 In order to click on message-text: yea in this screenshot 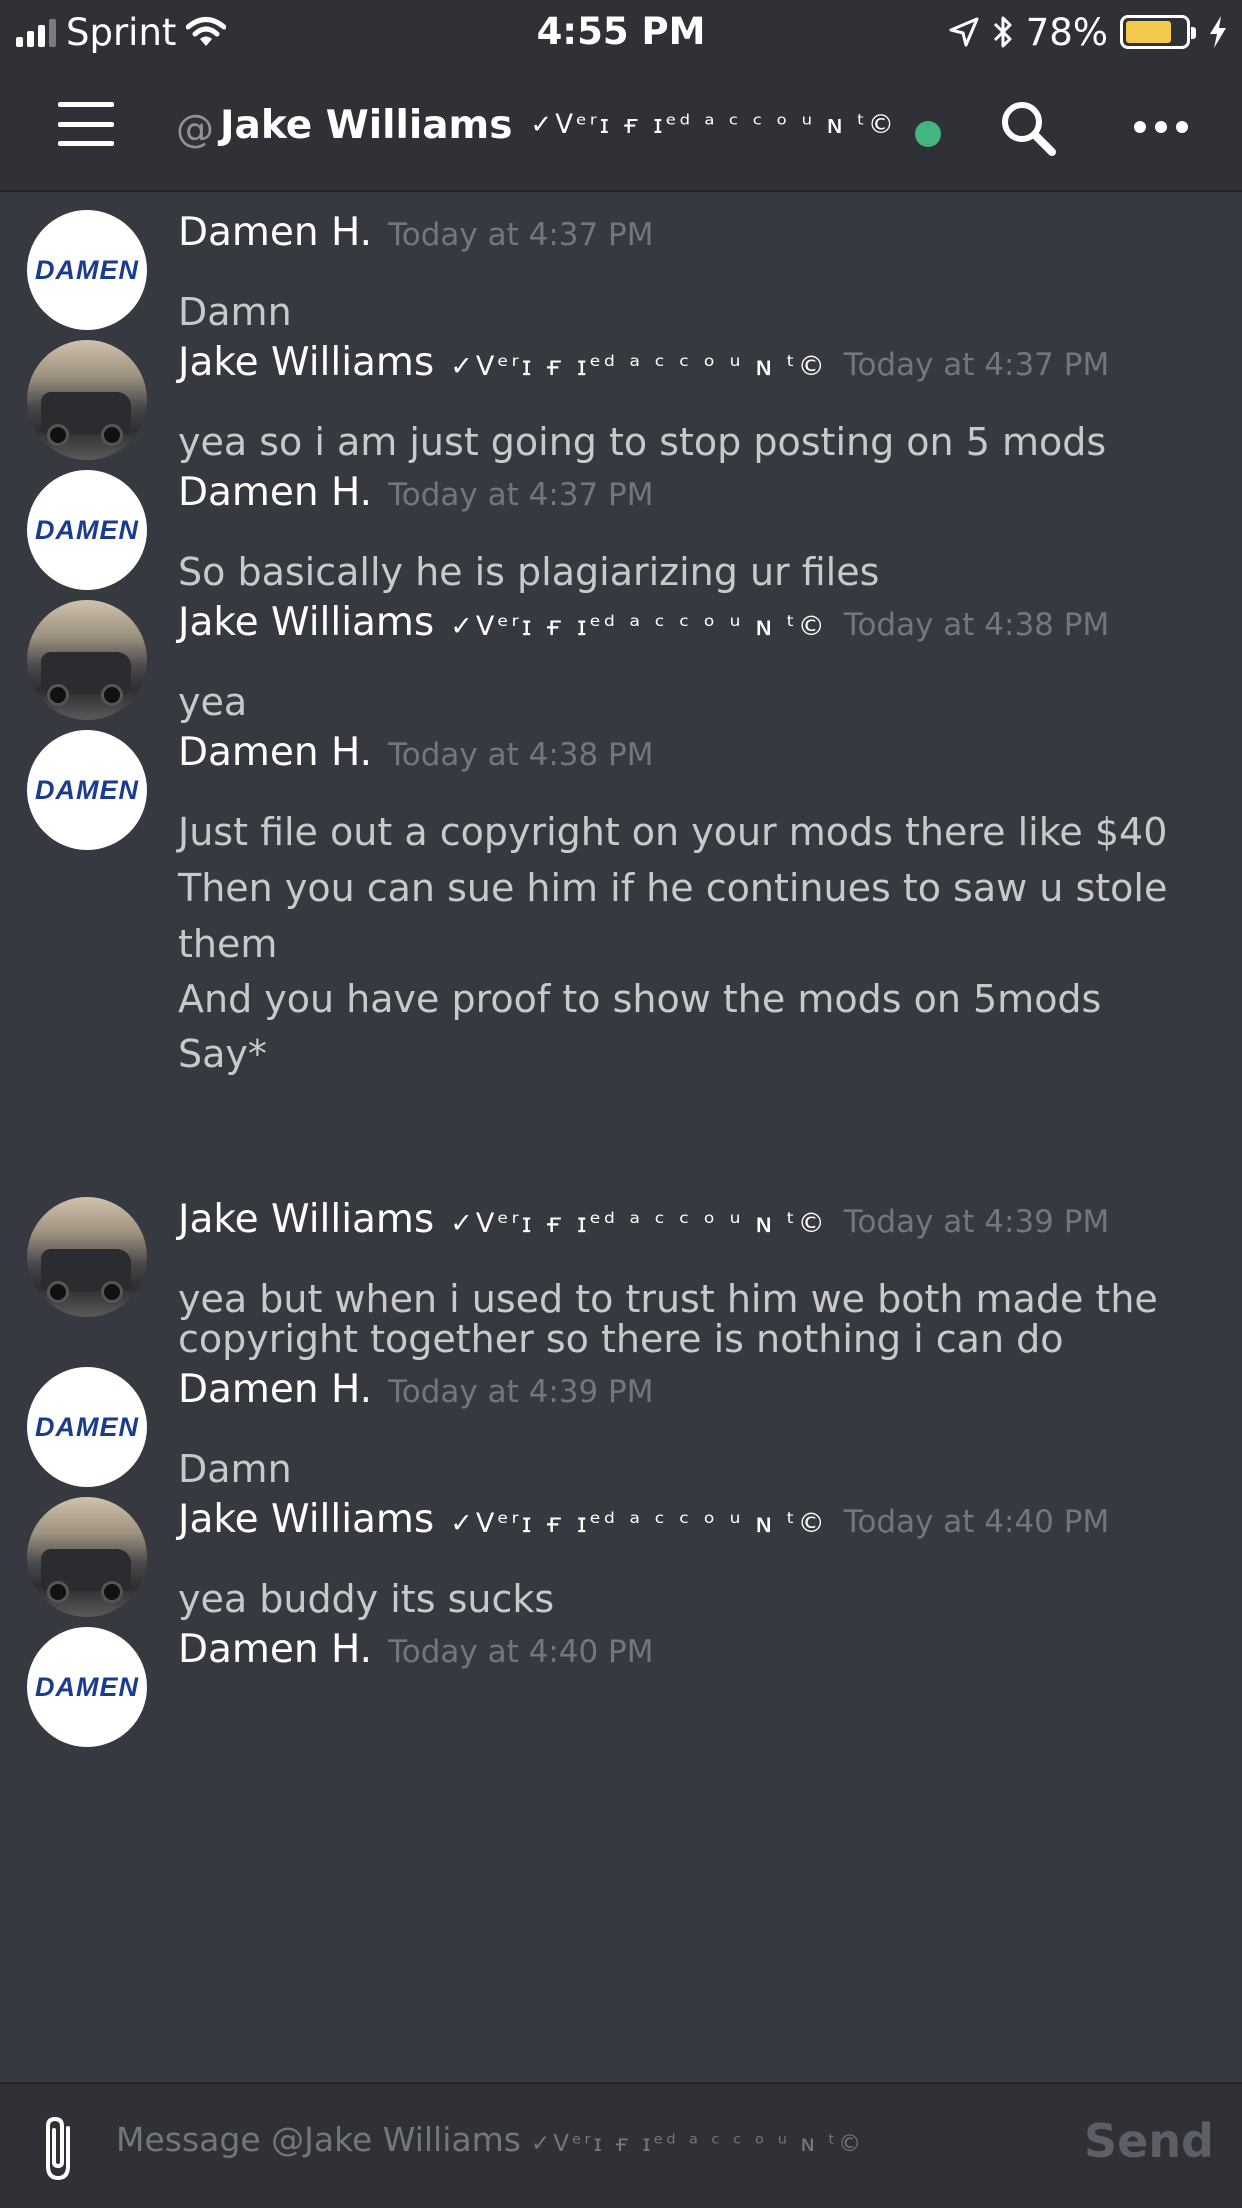, I will do `click(213, 702)`.